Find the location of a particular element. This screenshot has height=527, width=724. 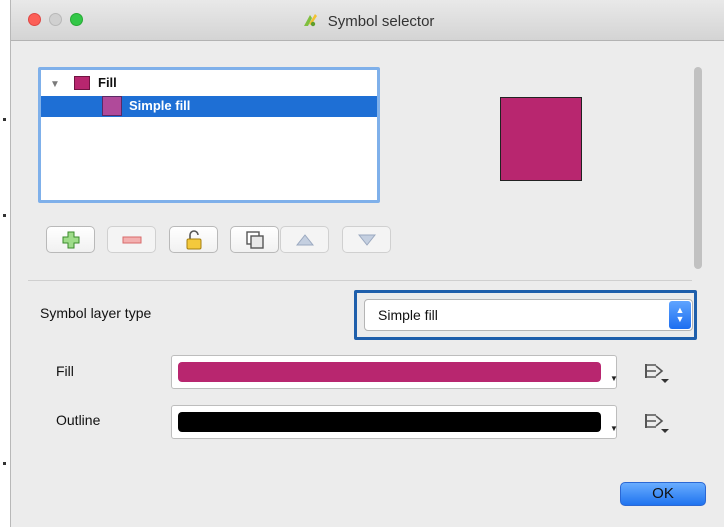

move-up-button is located at coordinates (304, 239).